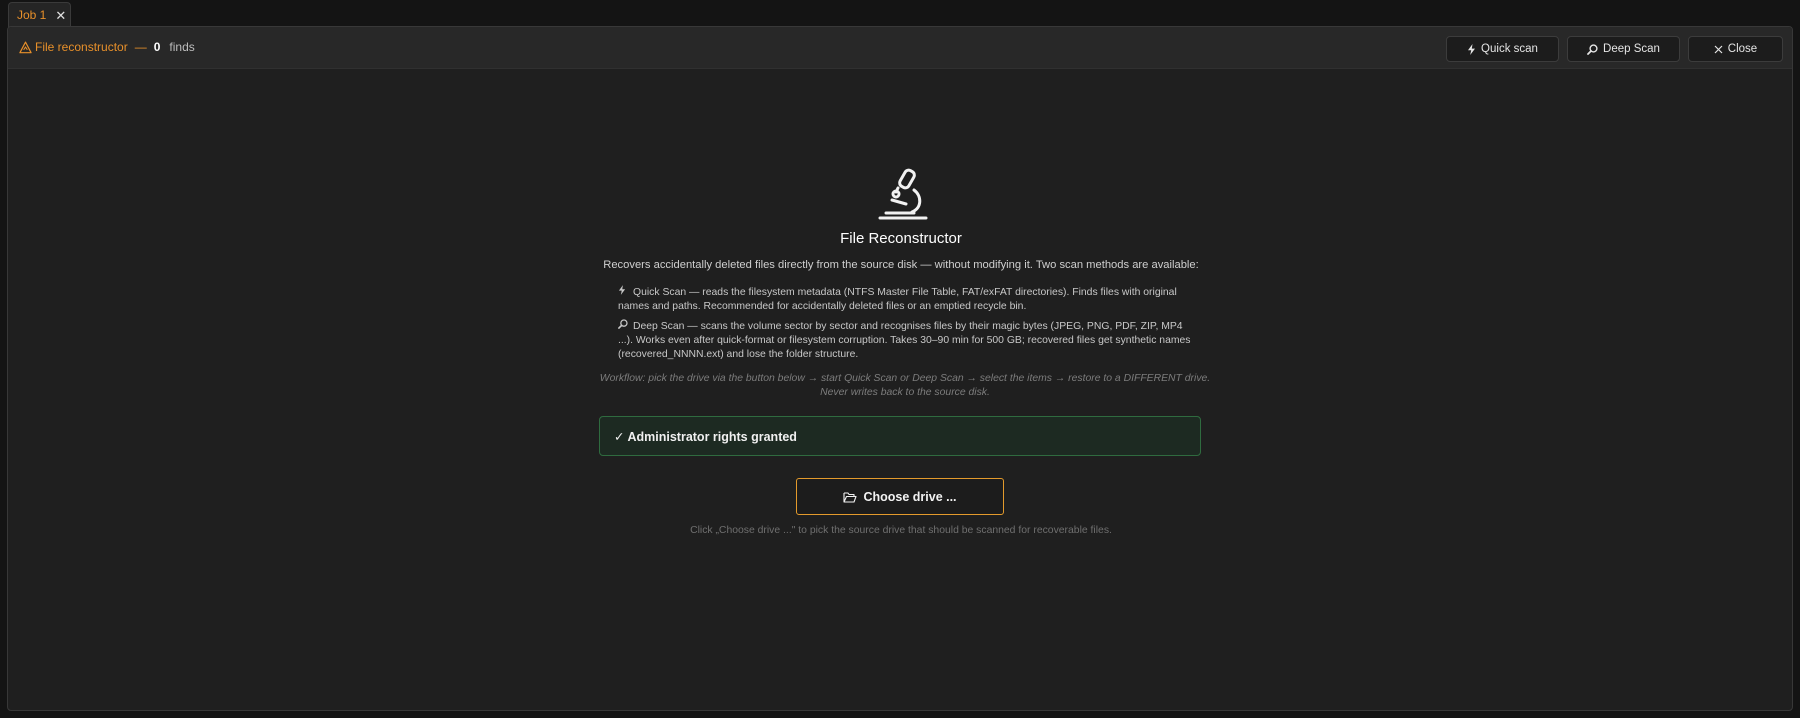  Describe the element at coordinates (900, 13) in the screenshot. I see `tab-strip: Job 1 ✕` at that location.